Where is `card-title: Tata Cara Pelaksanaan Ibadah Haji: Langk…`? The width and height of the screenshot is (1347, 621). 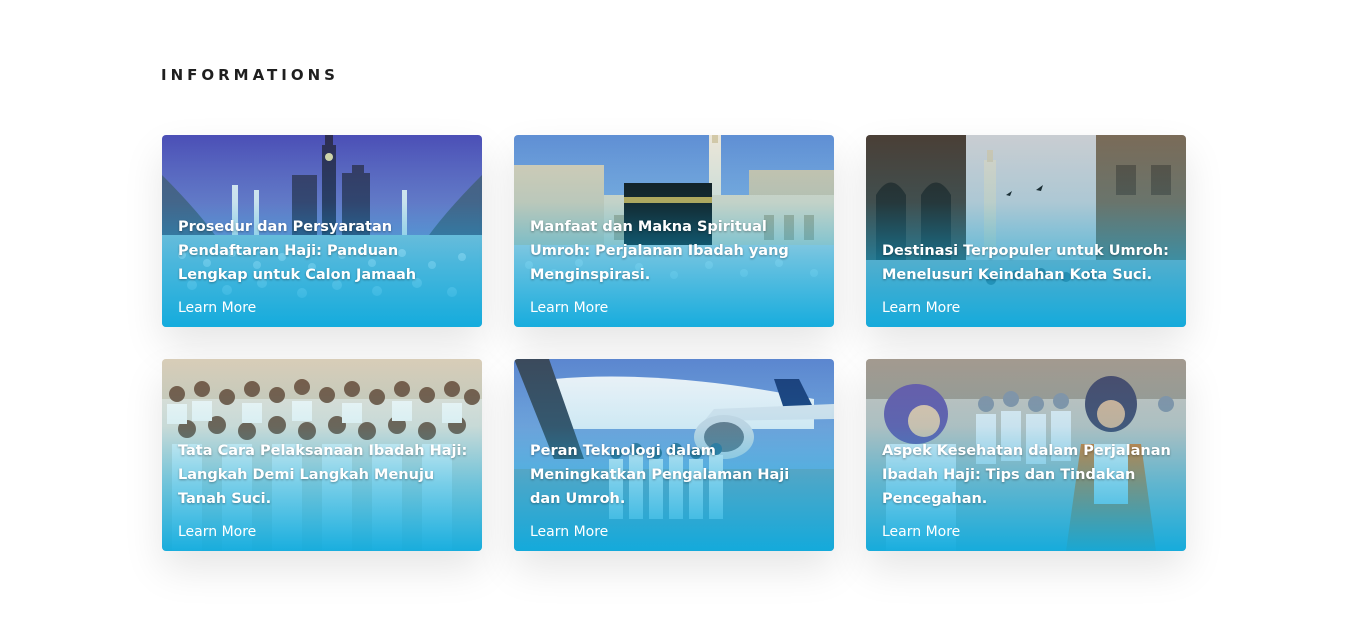 card-title: Tata Cara Pelaksanaan Ibadah Haji: Langk… is located at coordinates (323, 475).